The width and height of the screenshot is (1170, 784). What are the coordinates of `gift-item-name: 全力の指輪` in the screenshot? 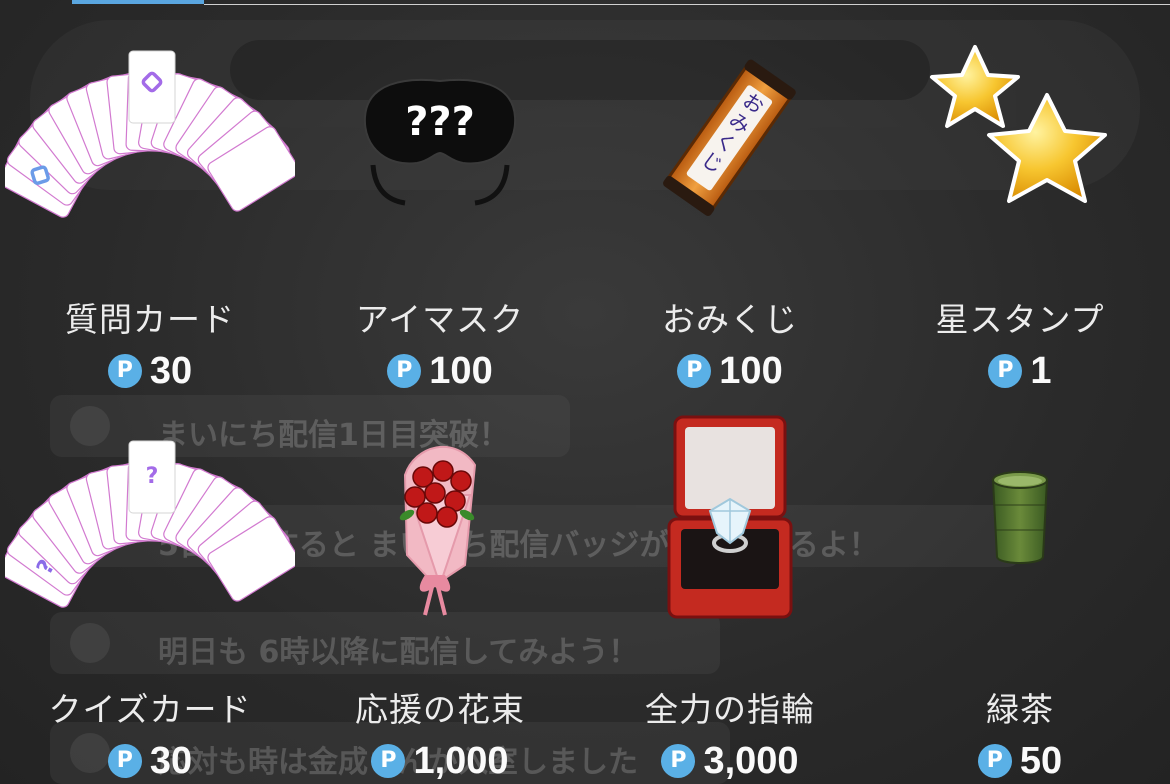 It's located at (730, 709).